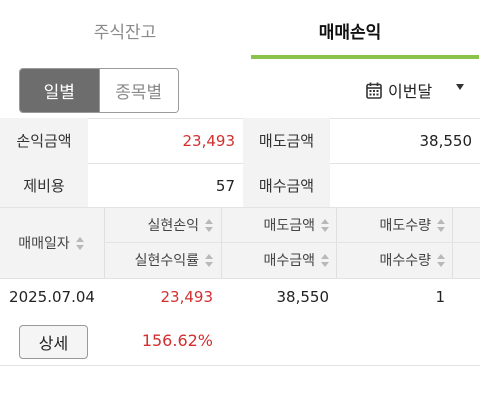 The image size is (480, 416). What do you see at coordinates (52, 297) in the screenshot?
I see `row-date: 2025.07.04` at bounding box center [52, 297].